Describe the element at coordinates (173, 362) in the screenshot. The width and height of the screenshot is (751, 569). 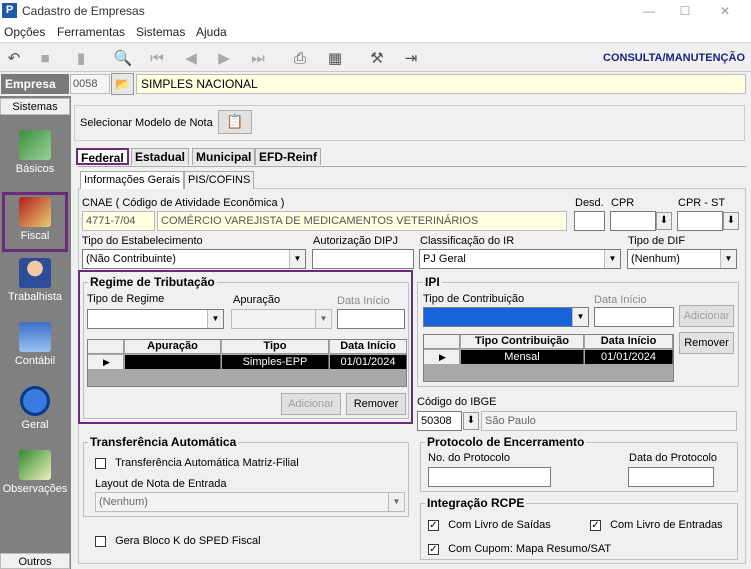
I see `grid-cell-apuracao` at that location.